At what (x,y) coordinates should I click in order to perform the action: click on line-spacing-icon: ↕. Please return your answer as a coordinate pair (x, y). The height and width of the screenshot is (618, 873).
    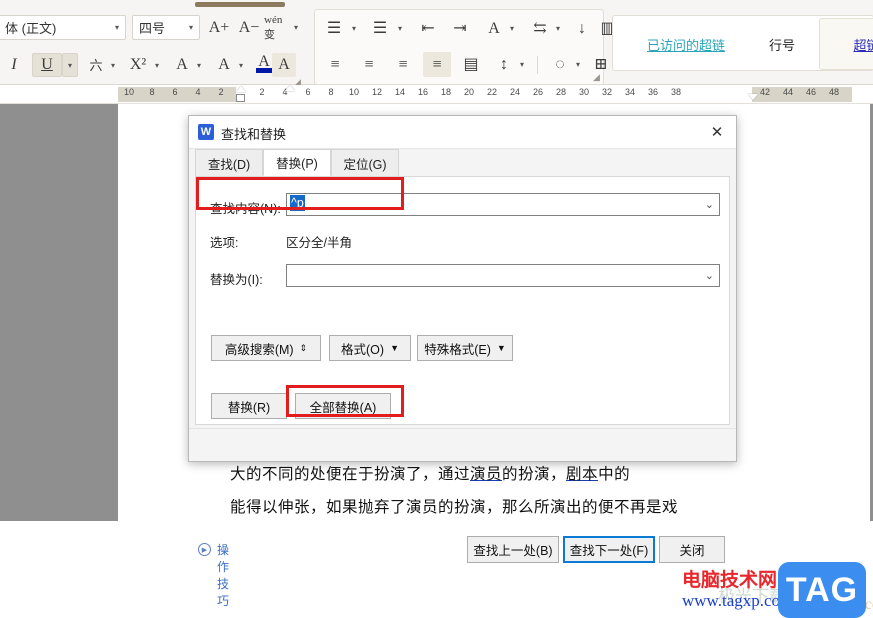
    Looking at the image, I should click on (504, 64).